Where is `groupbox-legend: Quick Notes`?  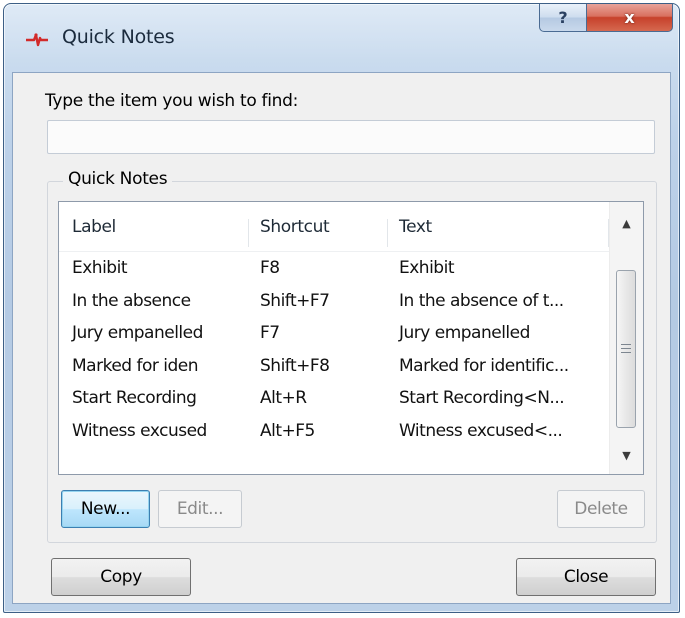
groupbox-legend: Quick Notes is located at coordinates (118, 179).